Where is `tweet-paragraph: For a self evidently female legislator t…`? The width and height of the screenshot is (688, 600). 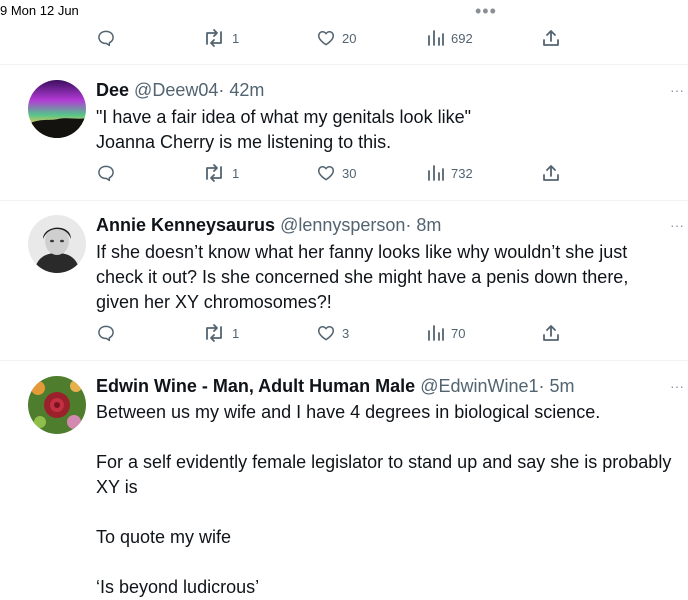
tweet-paragraph: For a self evidently female legislator t… is located at coordinates (384, 462).